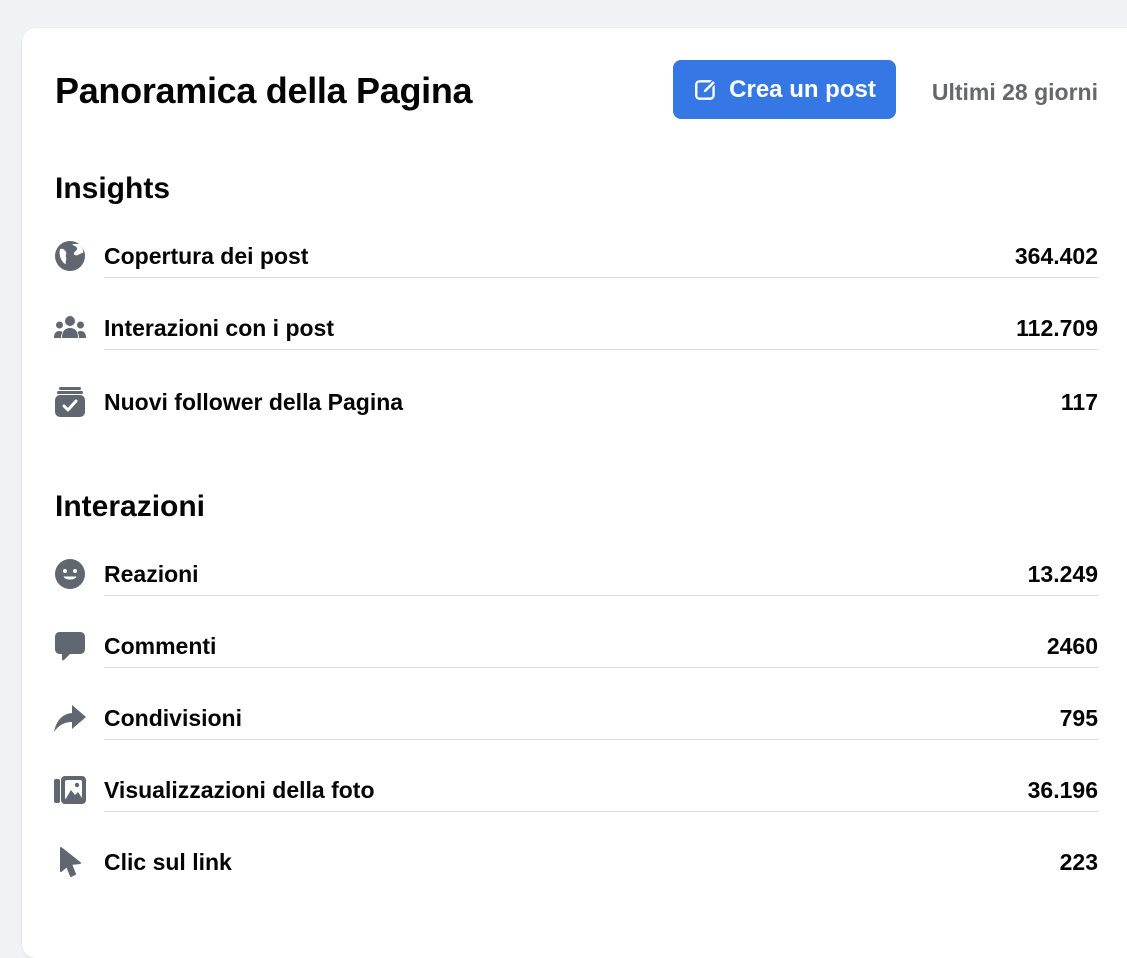 The width and height of the screenshot is (1127, 958). Describe the element at coordinates (70, 646) in the screenshot. I see `comment-icon` at that location.